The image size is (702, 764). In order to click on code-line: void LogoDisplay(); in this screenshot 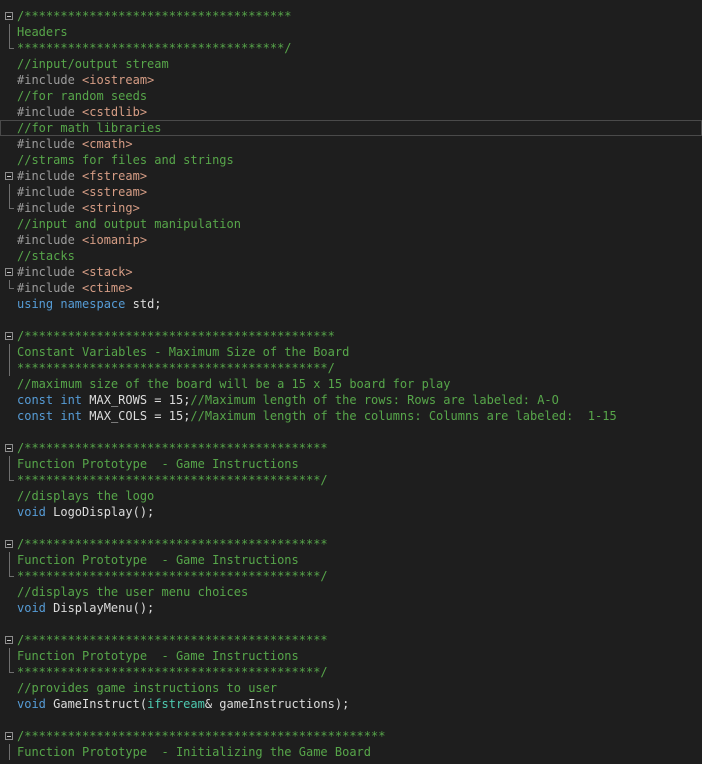, I will do `click(351, 512)`.